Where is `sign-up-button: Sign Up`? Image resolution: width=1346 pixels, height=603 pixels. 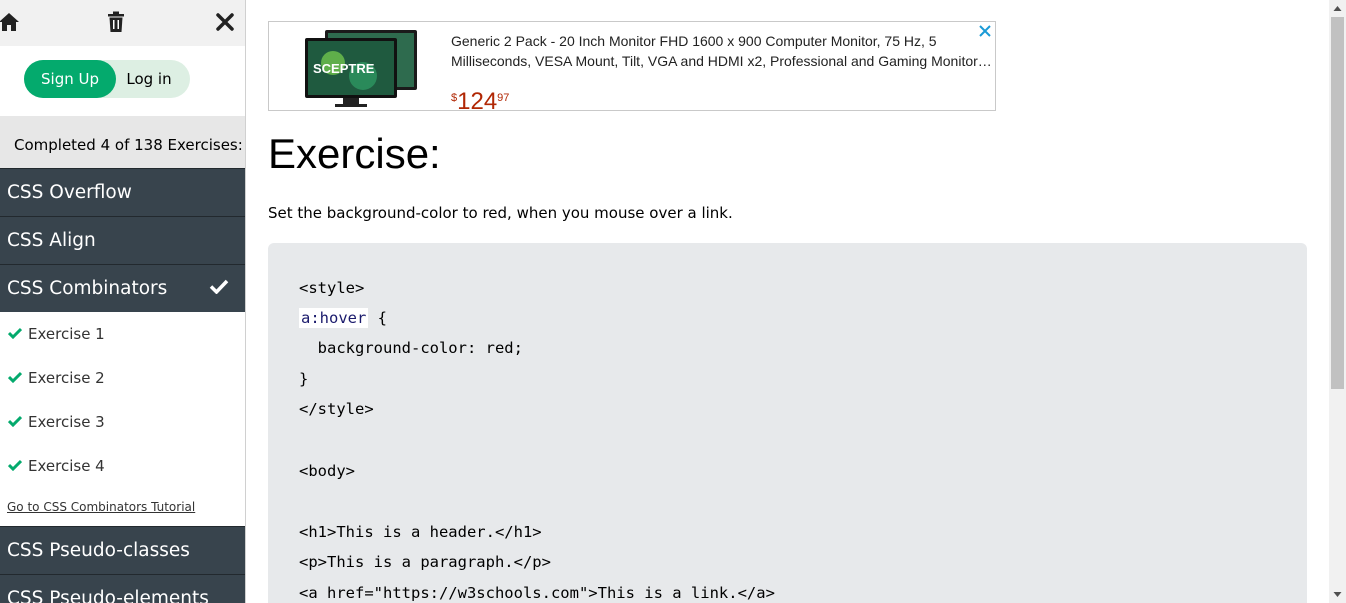 sign-up-button: Sign Up is located at coordinates (70, 79).